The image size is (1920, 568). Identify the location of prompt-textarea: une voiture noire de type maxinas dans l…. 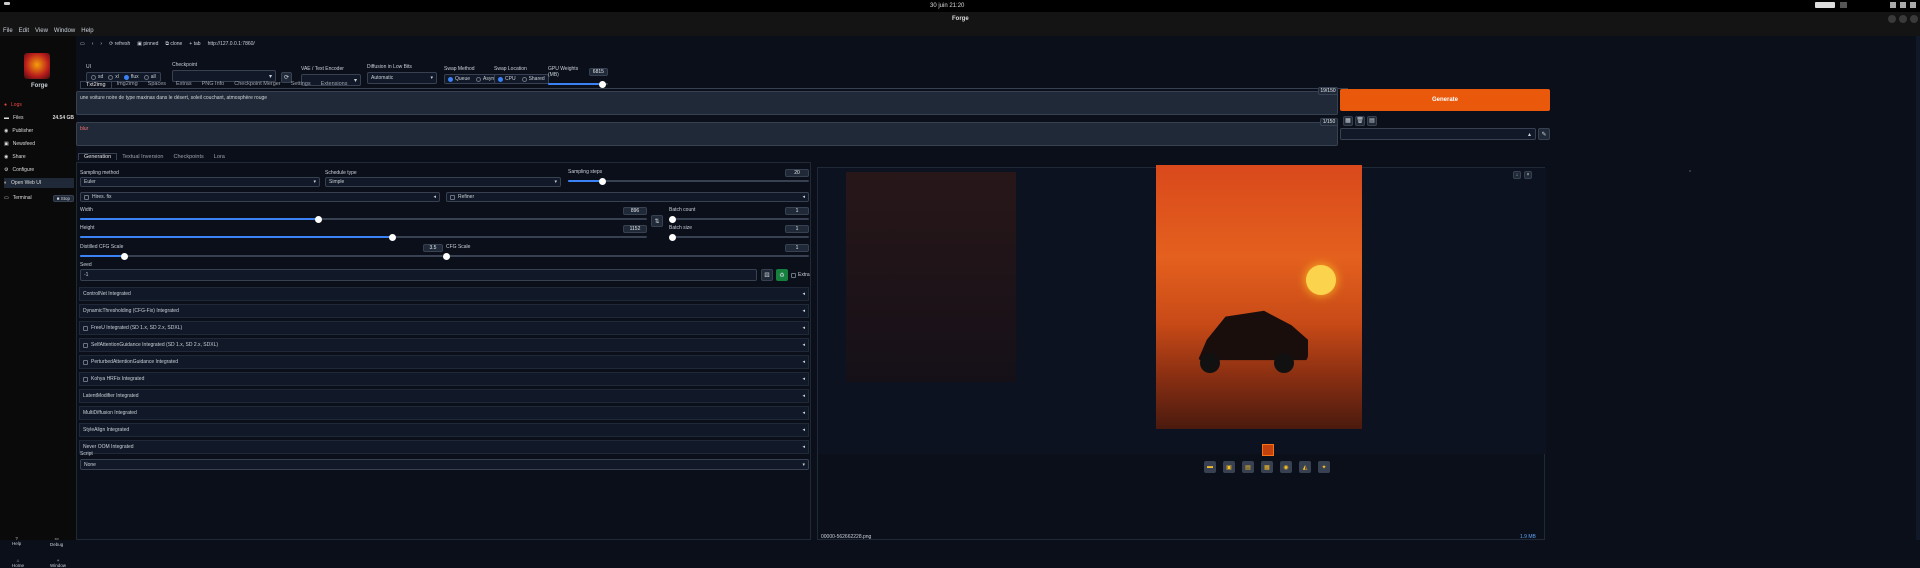
(707, 103).